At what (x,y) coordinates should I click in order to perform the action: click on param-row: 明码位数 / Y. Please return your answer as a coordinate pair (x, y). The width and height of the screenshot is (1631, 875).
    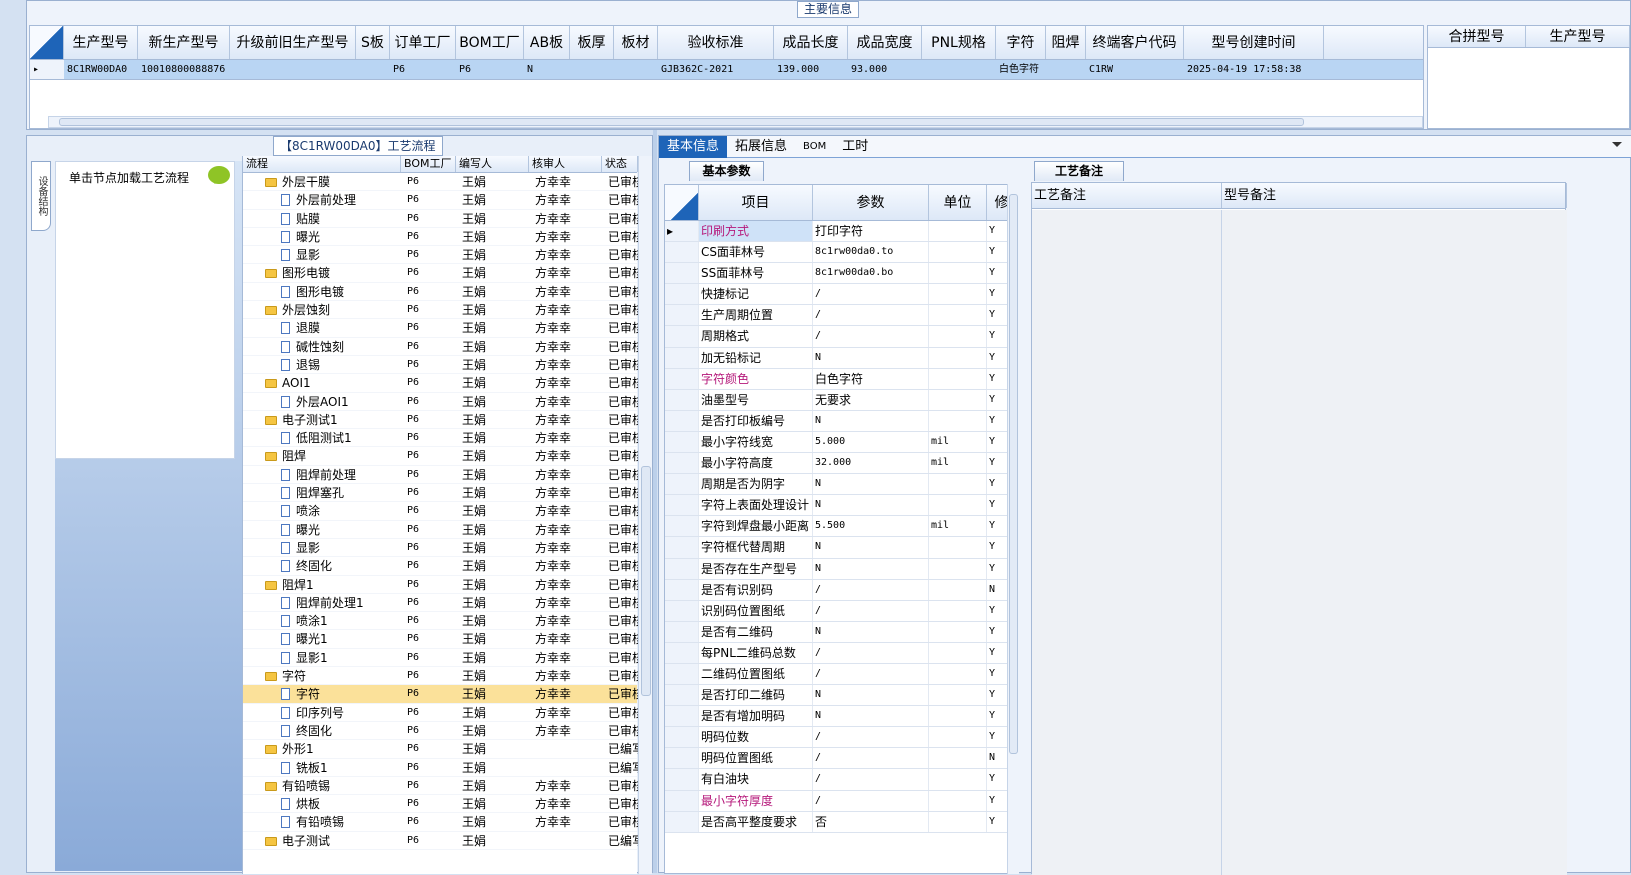
    Looking at the image, I should click on (840, 738).